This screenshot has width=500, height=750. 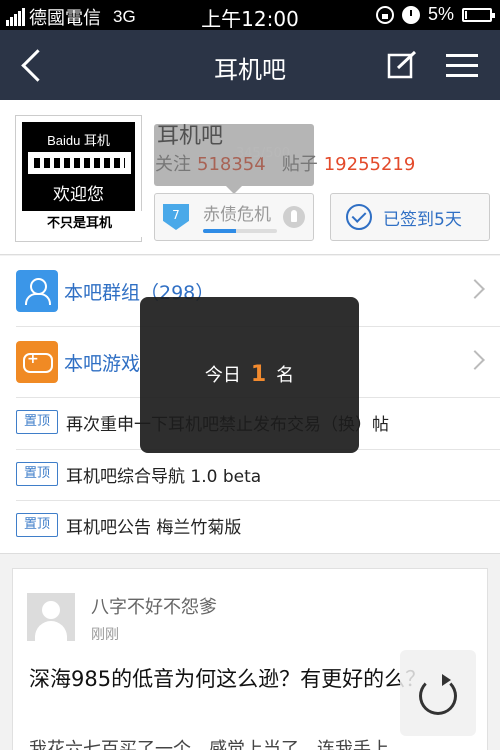 What do you see at coordinates (154, 606) in the screenshot?
I see `post-author: 八字不好不怨爹` at bounding box center [154, 606].